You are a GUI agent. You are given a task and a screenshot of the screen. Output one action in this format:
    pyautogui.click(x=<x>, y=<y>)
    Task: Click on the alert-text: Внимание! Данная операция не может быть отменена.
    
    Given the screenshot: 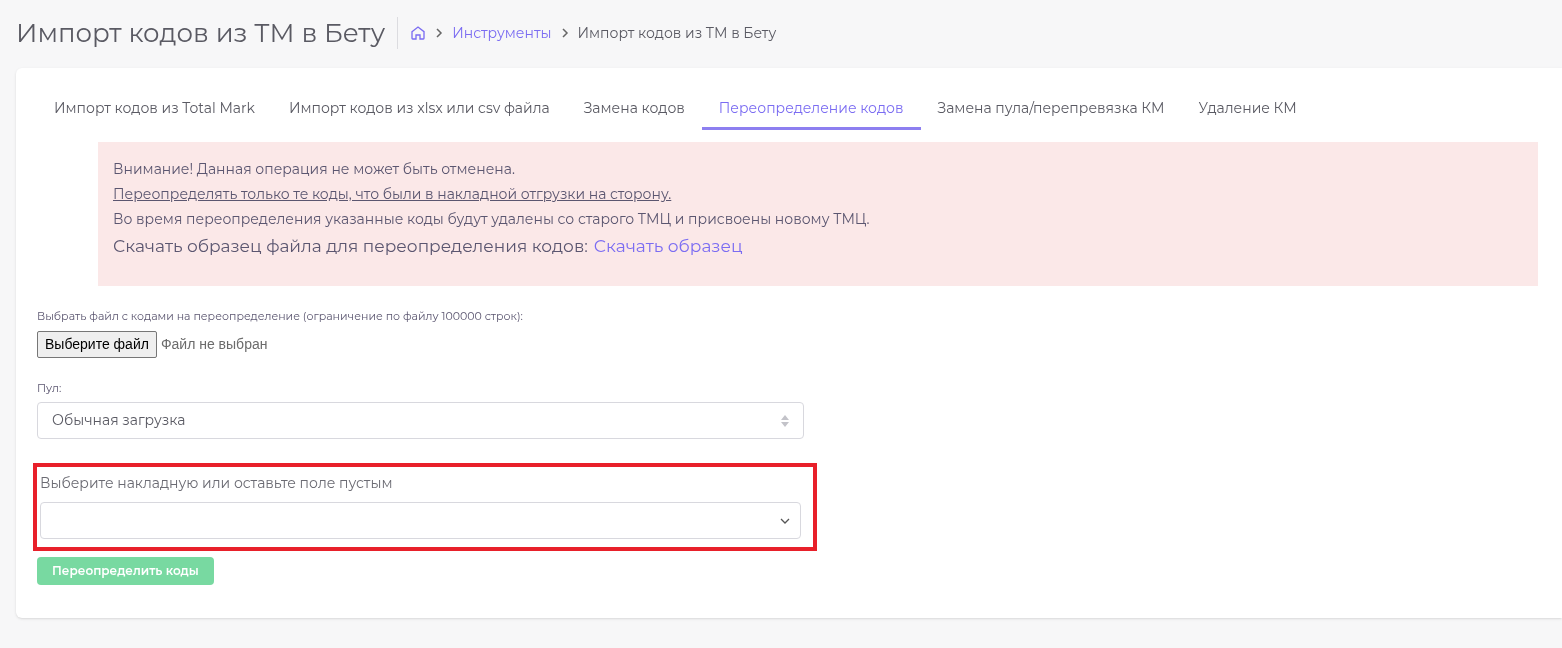 What is the action you would take?
    pyautogui.click(x=314, y=169)
    